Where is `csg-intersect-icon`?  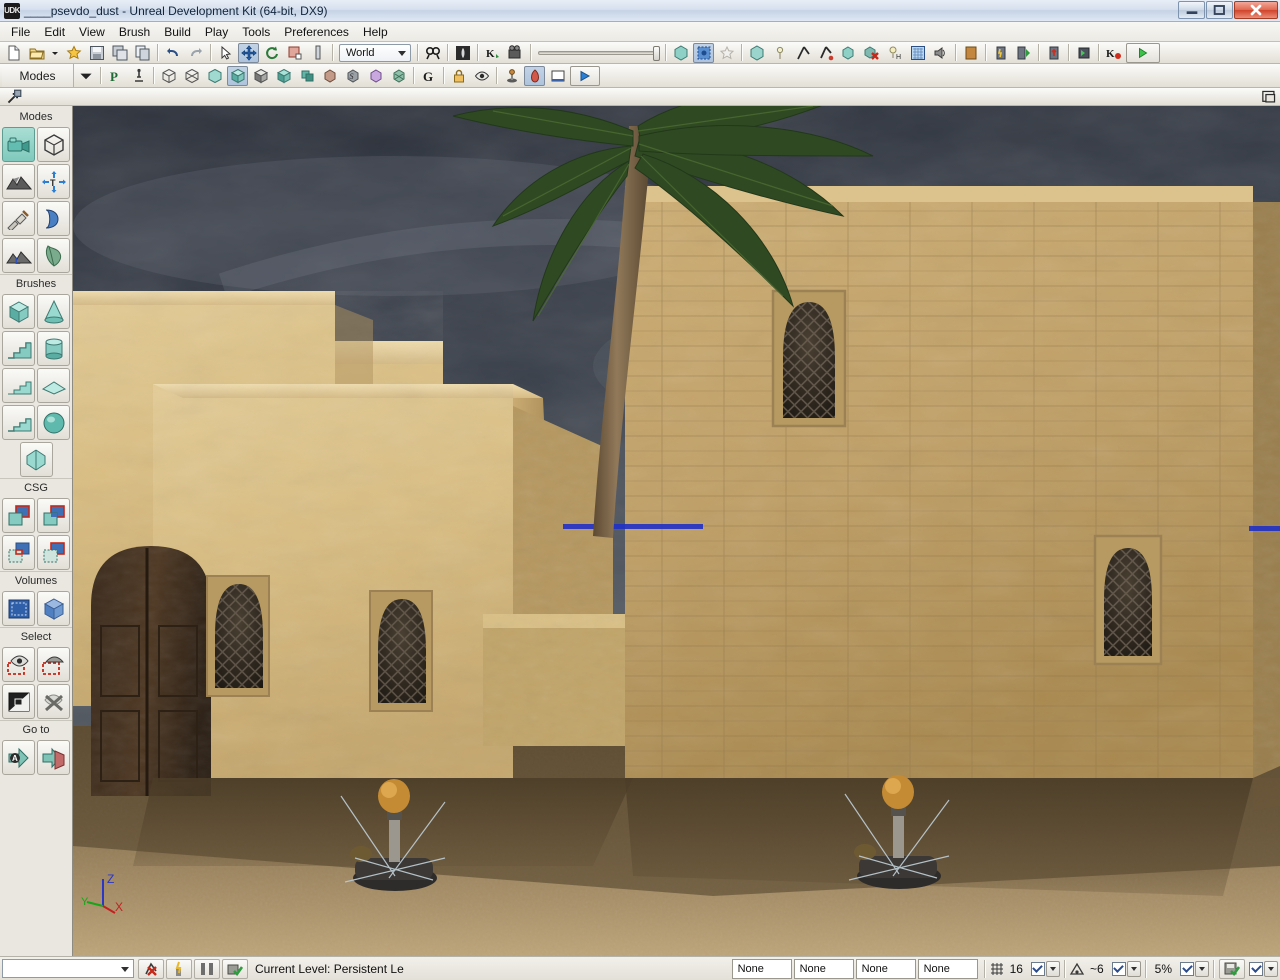 csg-intersect-icon is located at coordinates (18, 552).